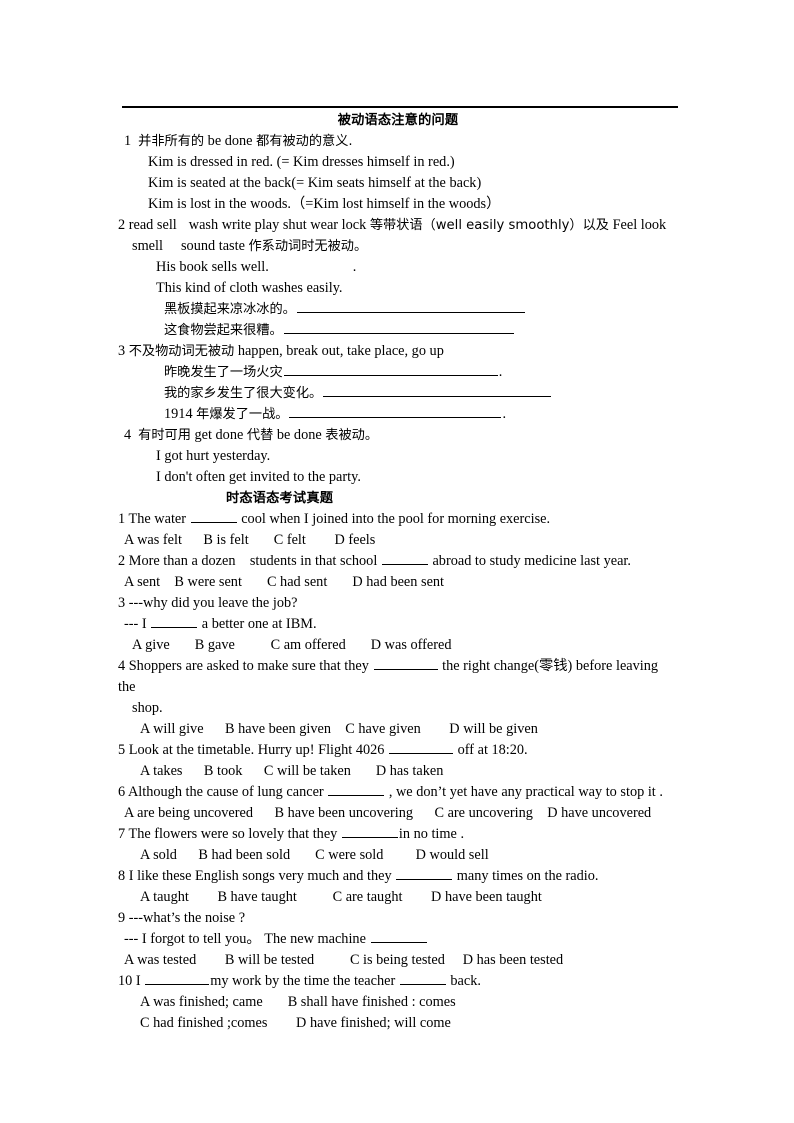 The image size is (794, 1123). Describe the element at coordinates (122, 666) in the screenshot. I see `question-number: 4` at that location.